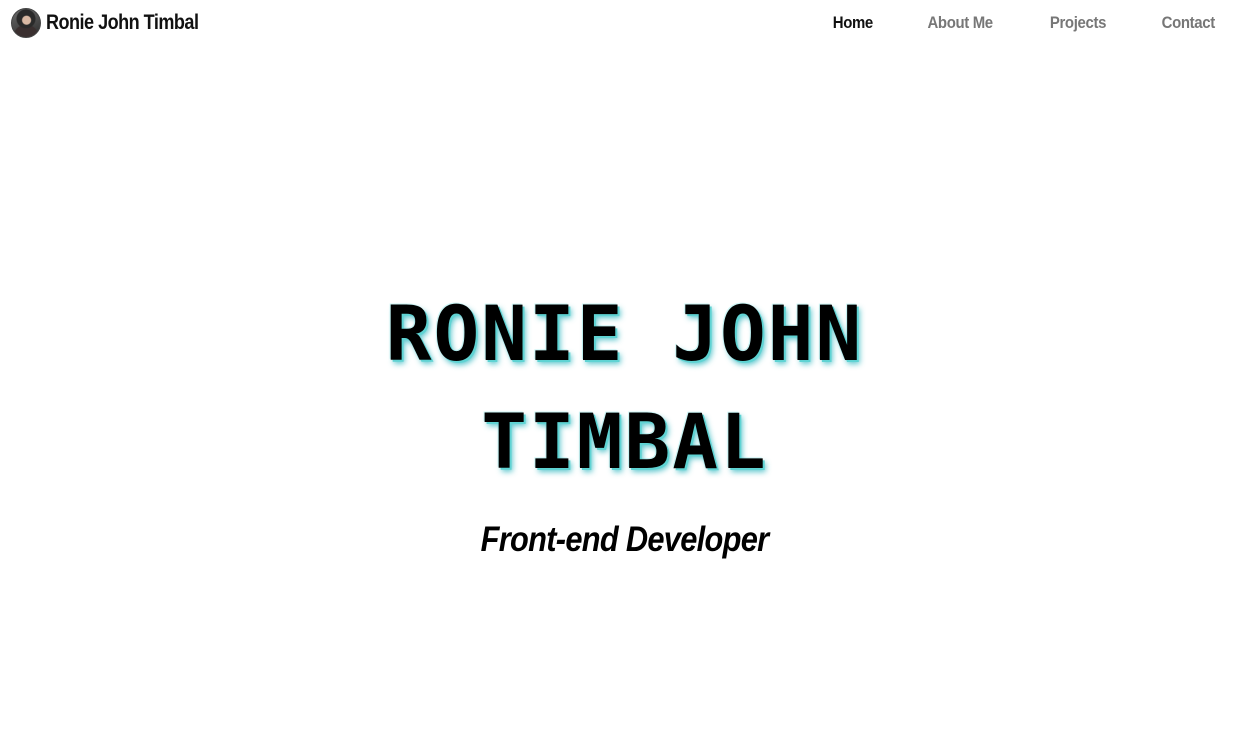 Image resolution: width=1249 pixels, height=752 pixels. Describe the element at coordinates (852, 23) in the screenshot. I see `nav-item-home: Home` at that location.